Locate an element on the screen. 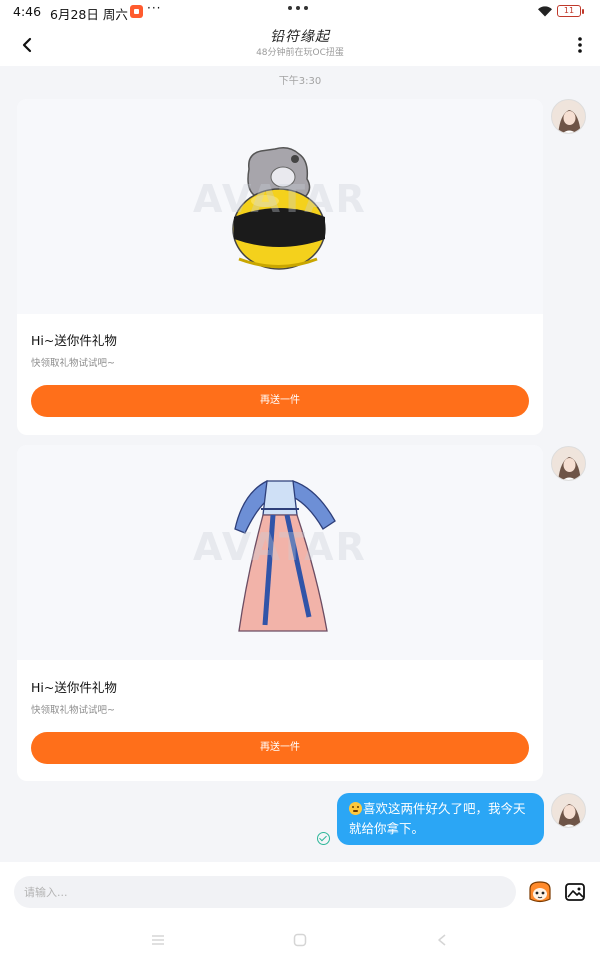 The height and width of the screenshot is (960, 600). battery-icon: 11 is located at coordinates (570, 11).